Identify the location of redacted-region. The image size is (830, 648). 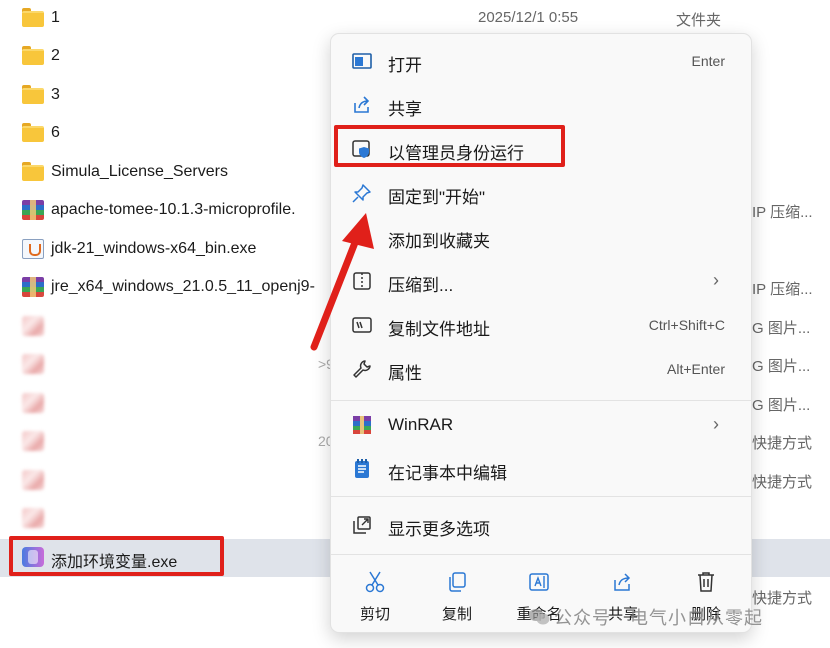
(188, 313).